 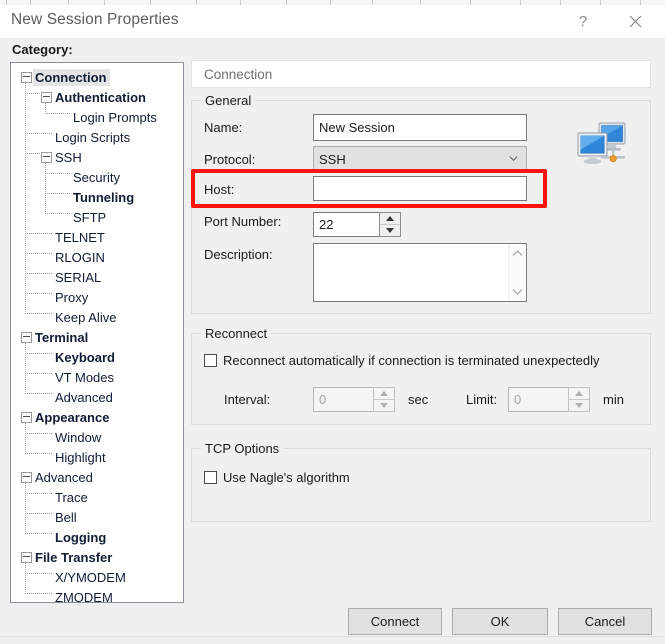 What do you see at coordinates (97, 377) in the screenshot?
I see `tree-item-vt-modes: VT Modes` at bounding box center [97, 377].